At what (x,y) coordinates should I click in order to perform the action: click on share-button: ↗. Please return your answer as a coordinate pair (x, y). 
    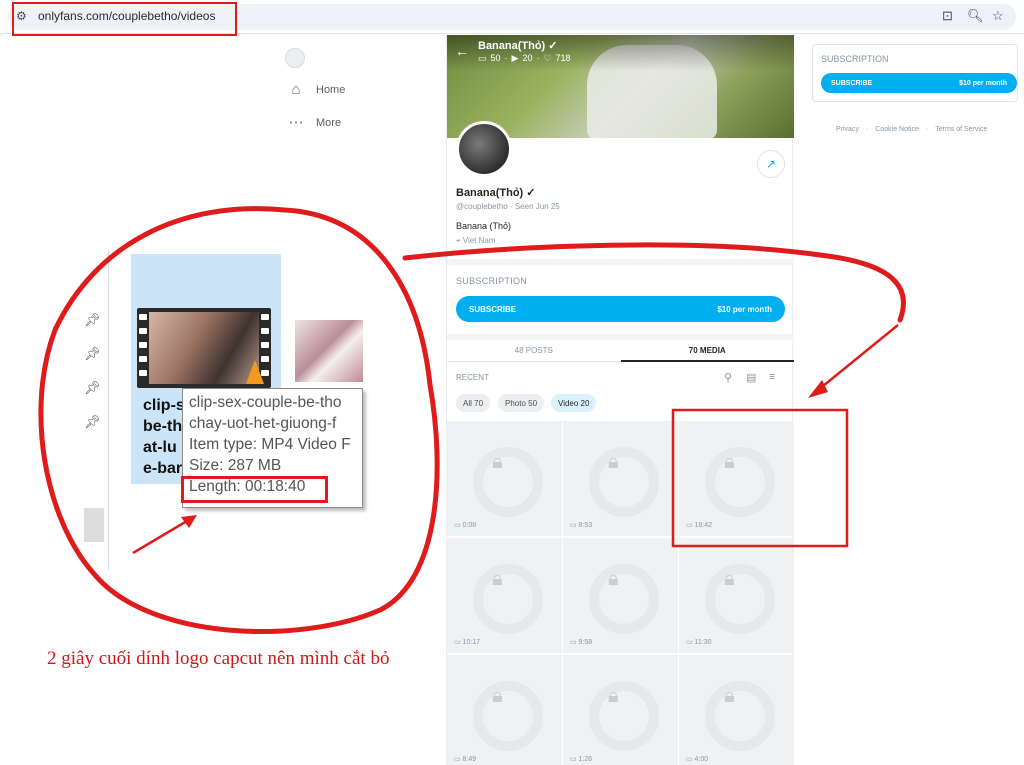
    Looking at the image, I should click on (771, 164).